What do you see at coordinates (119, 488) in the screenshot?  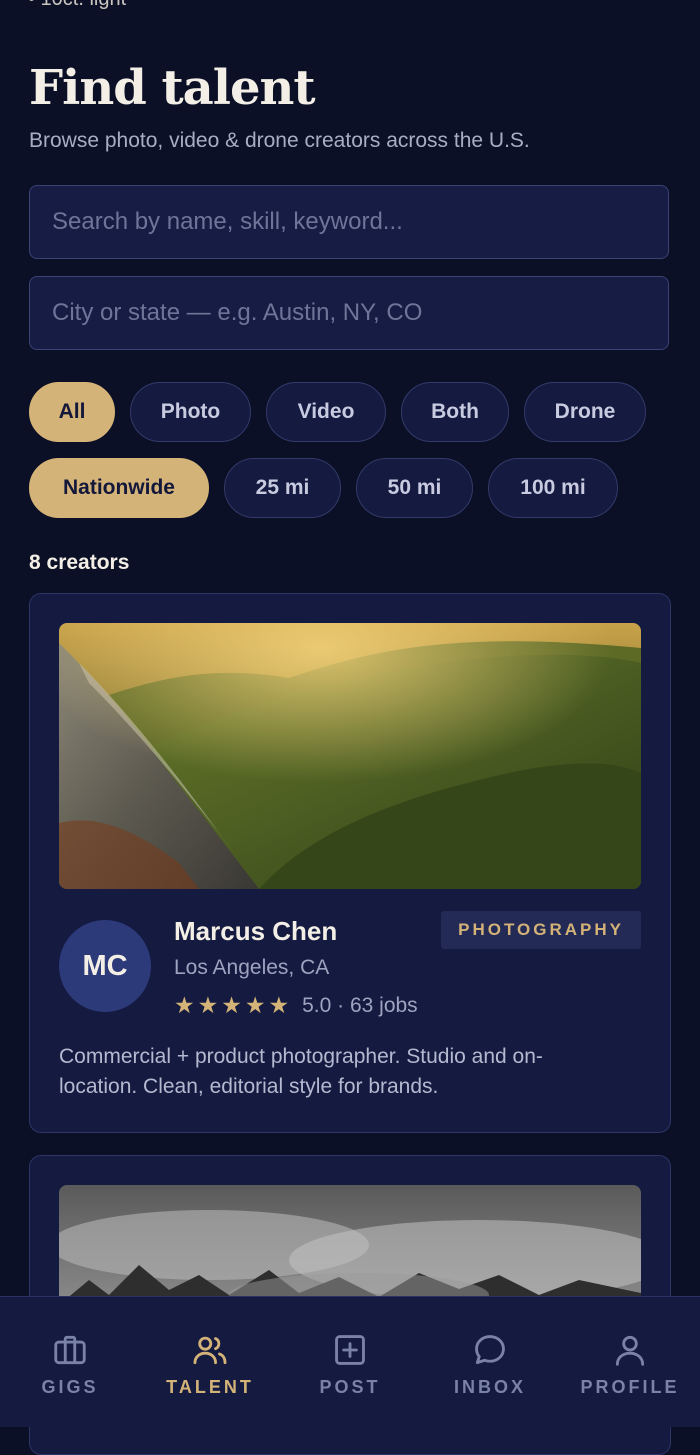 I see `distance-chip-nationwide: Nationwide` at bounding box center [119, 488].